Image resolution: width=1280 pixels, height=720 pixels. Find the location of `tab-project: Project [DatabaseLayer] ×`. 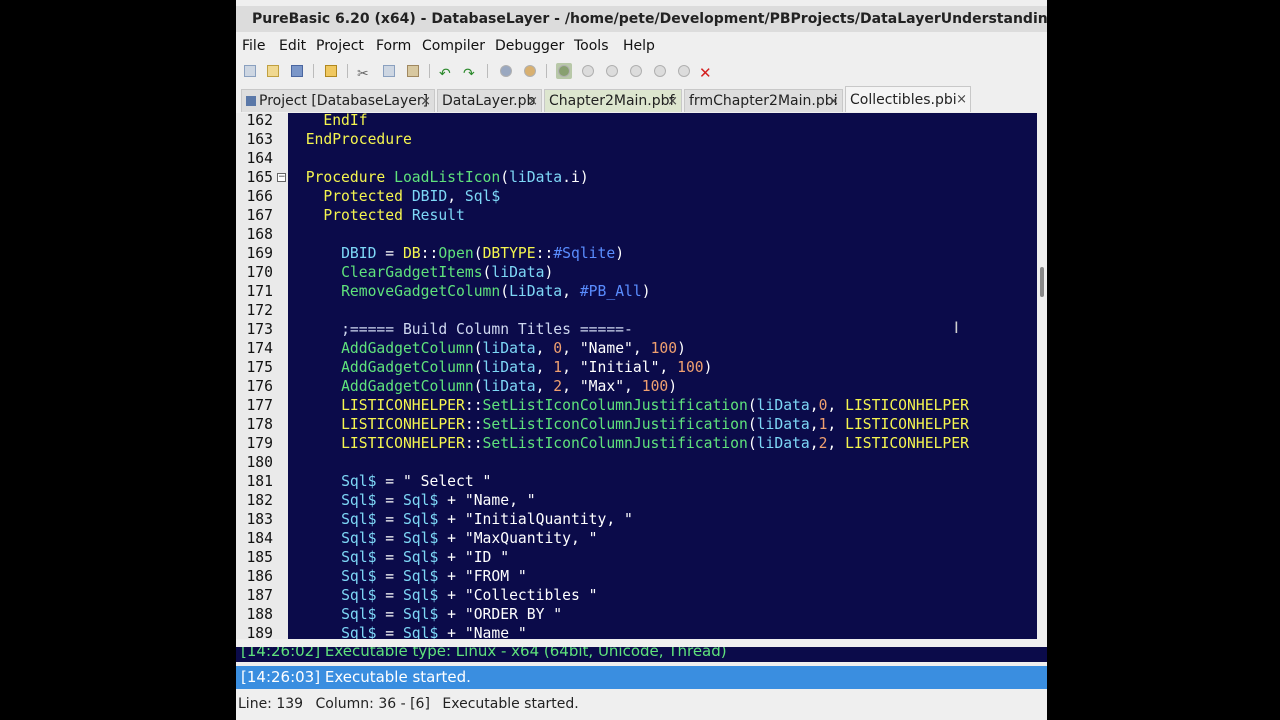

tab-project: Project [DatabaseLayer] × is located at coordinates (338, 100).